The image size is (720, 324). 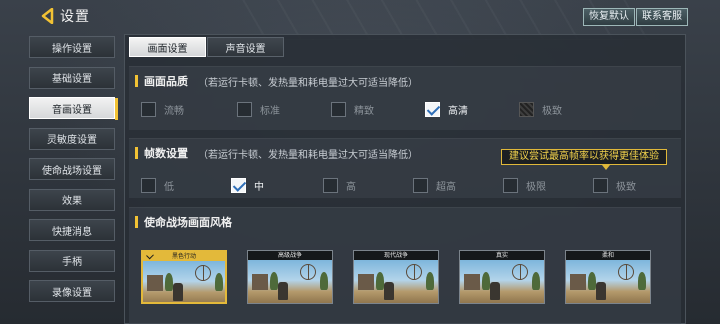 What do you see at coordinates (247, 185) in the screenshot?
I see `fps-option-medium: 中` at bounding box center [247, 185].